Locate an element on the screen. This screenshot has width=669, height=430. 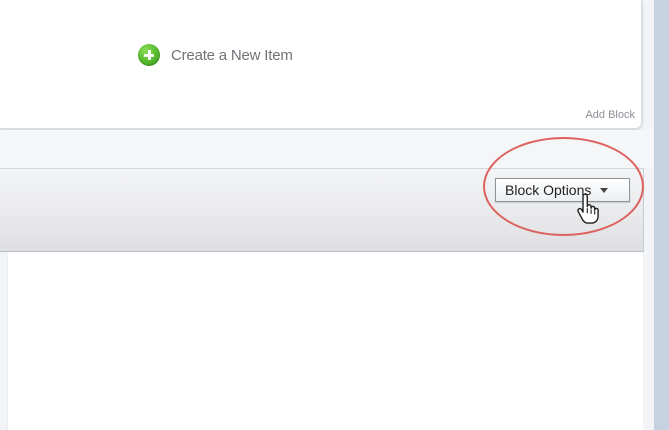
block-options-button: Block Options is located at coordinates (562, 190).